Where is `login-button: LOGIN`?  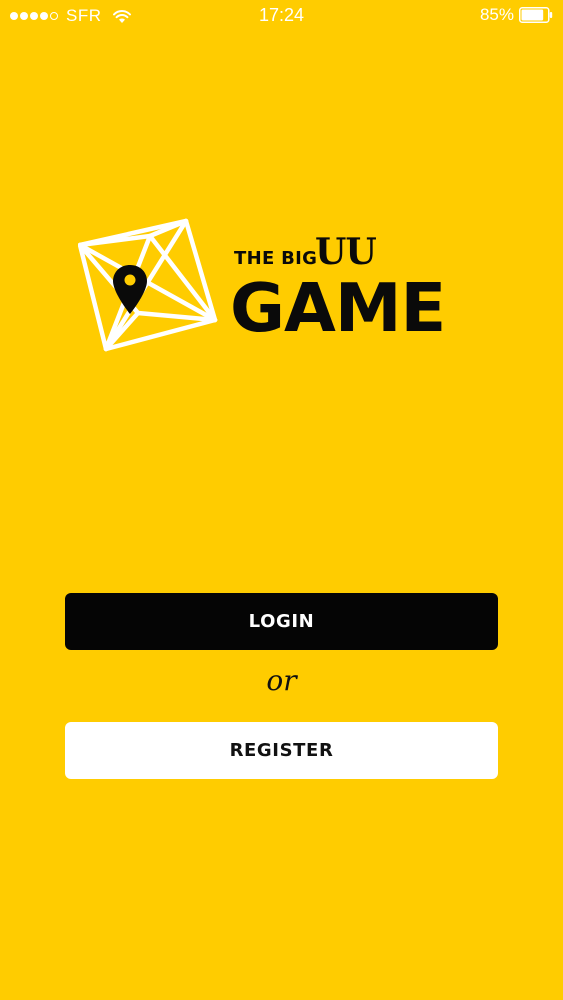
login-button: LOGIN is located at coordinates (281, 621).